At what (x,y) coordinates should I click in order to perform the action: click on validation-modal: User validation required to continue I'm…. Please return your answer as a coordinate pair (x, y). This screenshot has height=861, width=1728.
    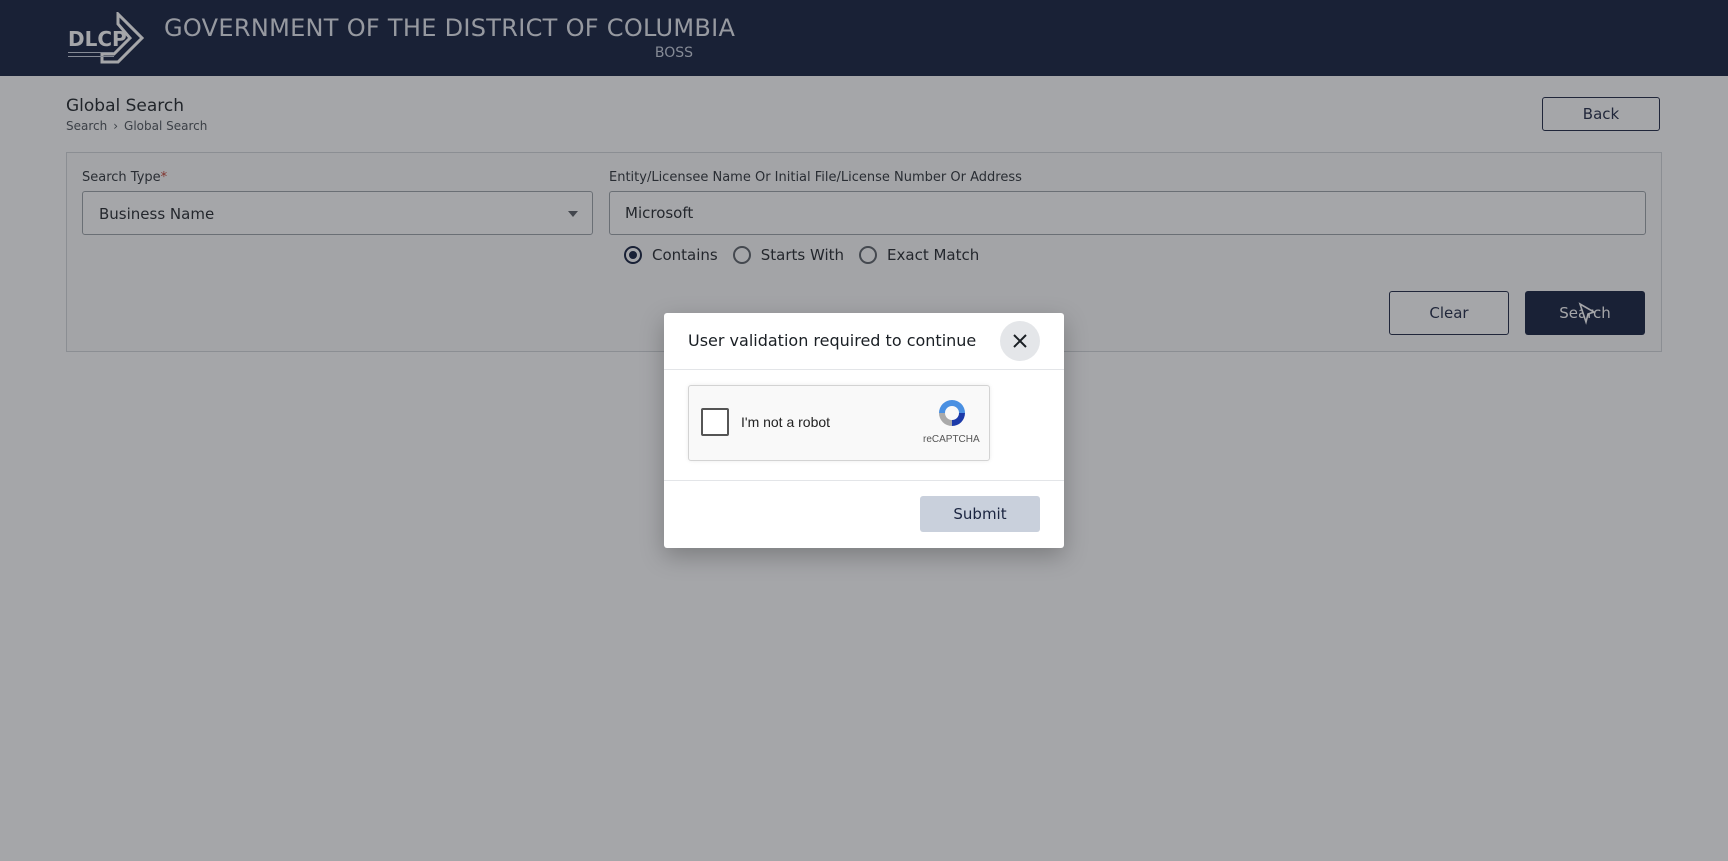
    Looking at the image, I should click on (864, 430).